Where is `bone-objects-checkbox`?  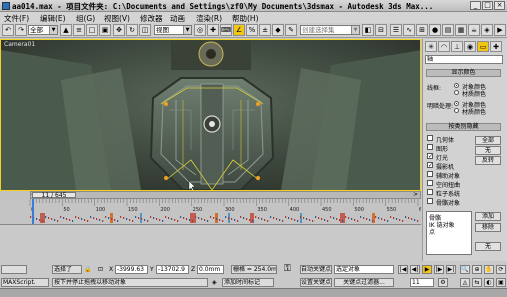
bone-objects-checkbox is located at coordinates (430, 201).